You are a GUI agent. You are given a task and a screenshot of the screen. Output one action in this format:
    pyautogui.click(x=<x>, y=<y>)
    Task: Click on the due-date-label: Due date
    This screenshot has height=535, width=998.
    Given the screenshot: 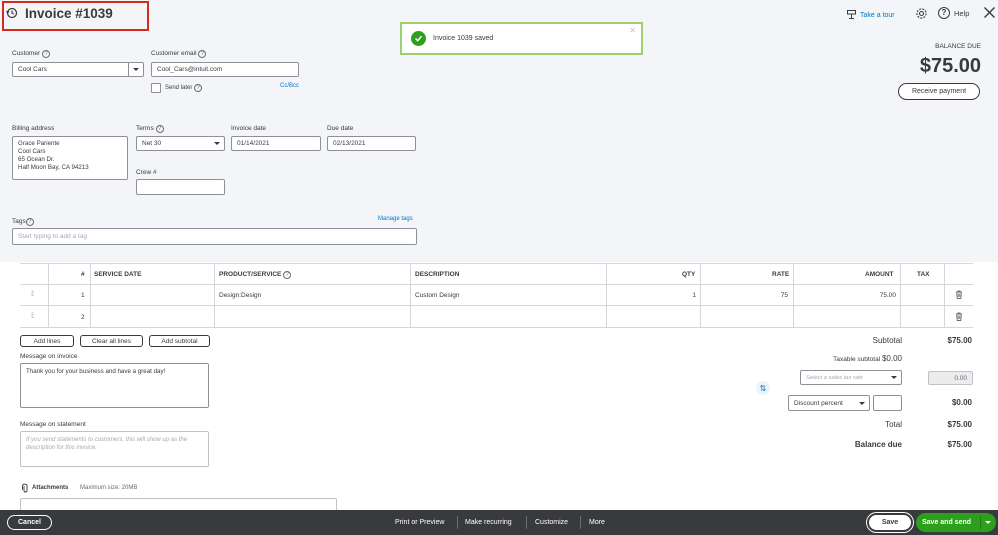 What is the action you would take?
    pyautogui.click(x=340, y=128)
    